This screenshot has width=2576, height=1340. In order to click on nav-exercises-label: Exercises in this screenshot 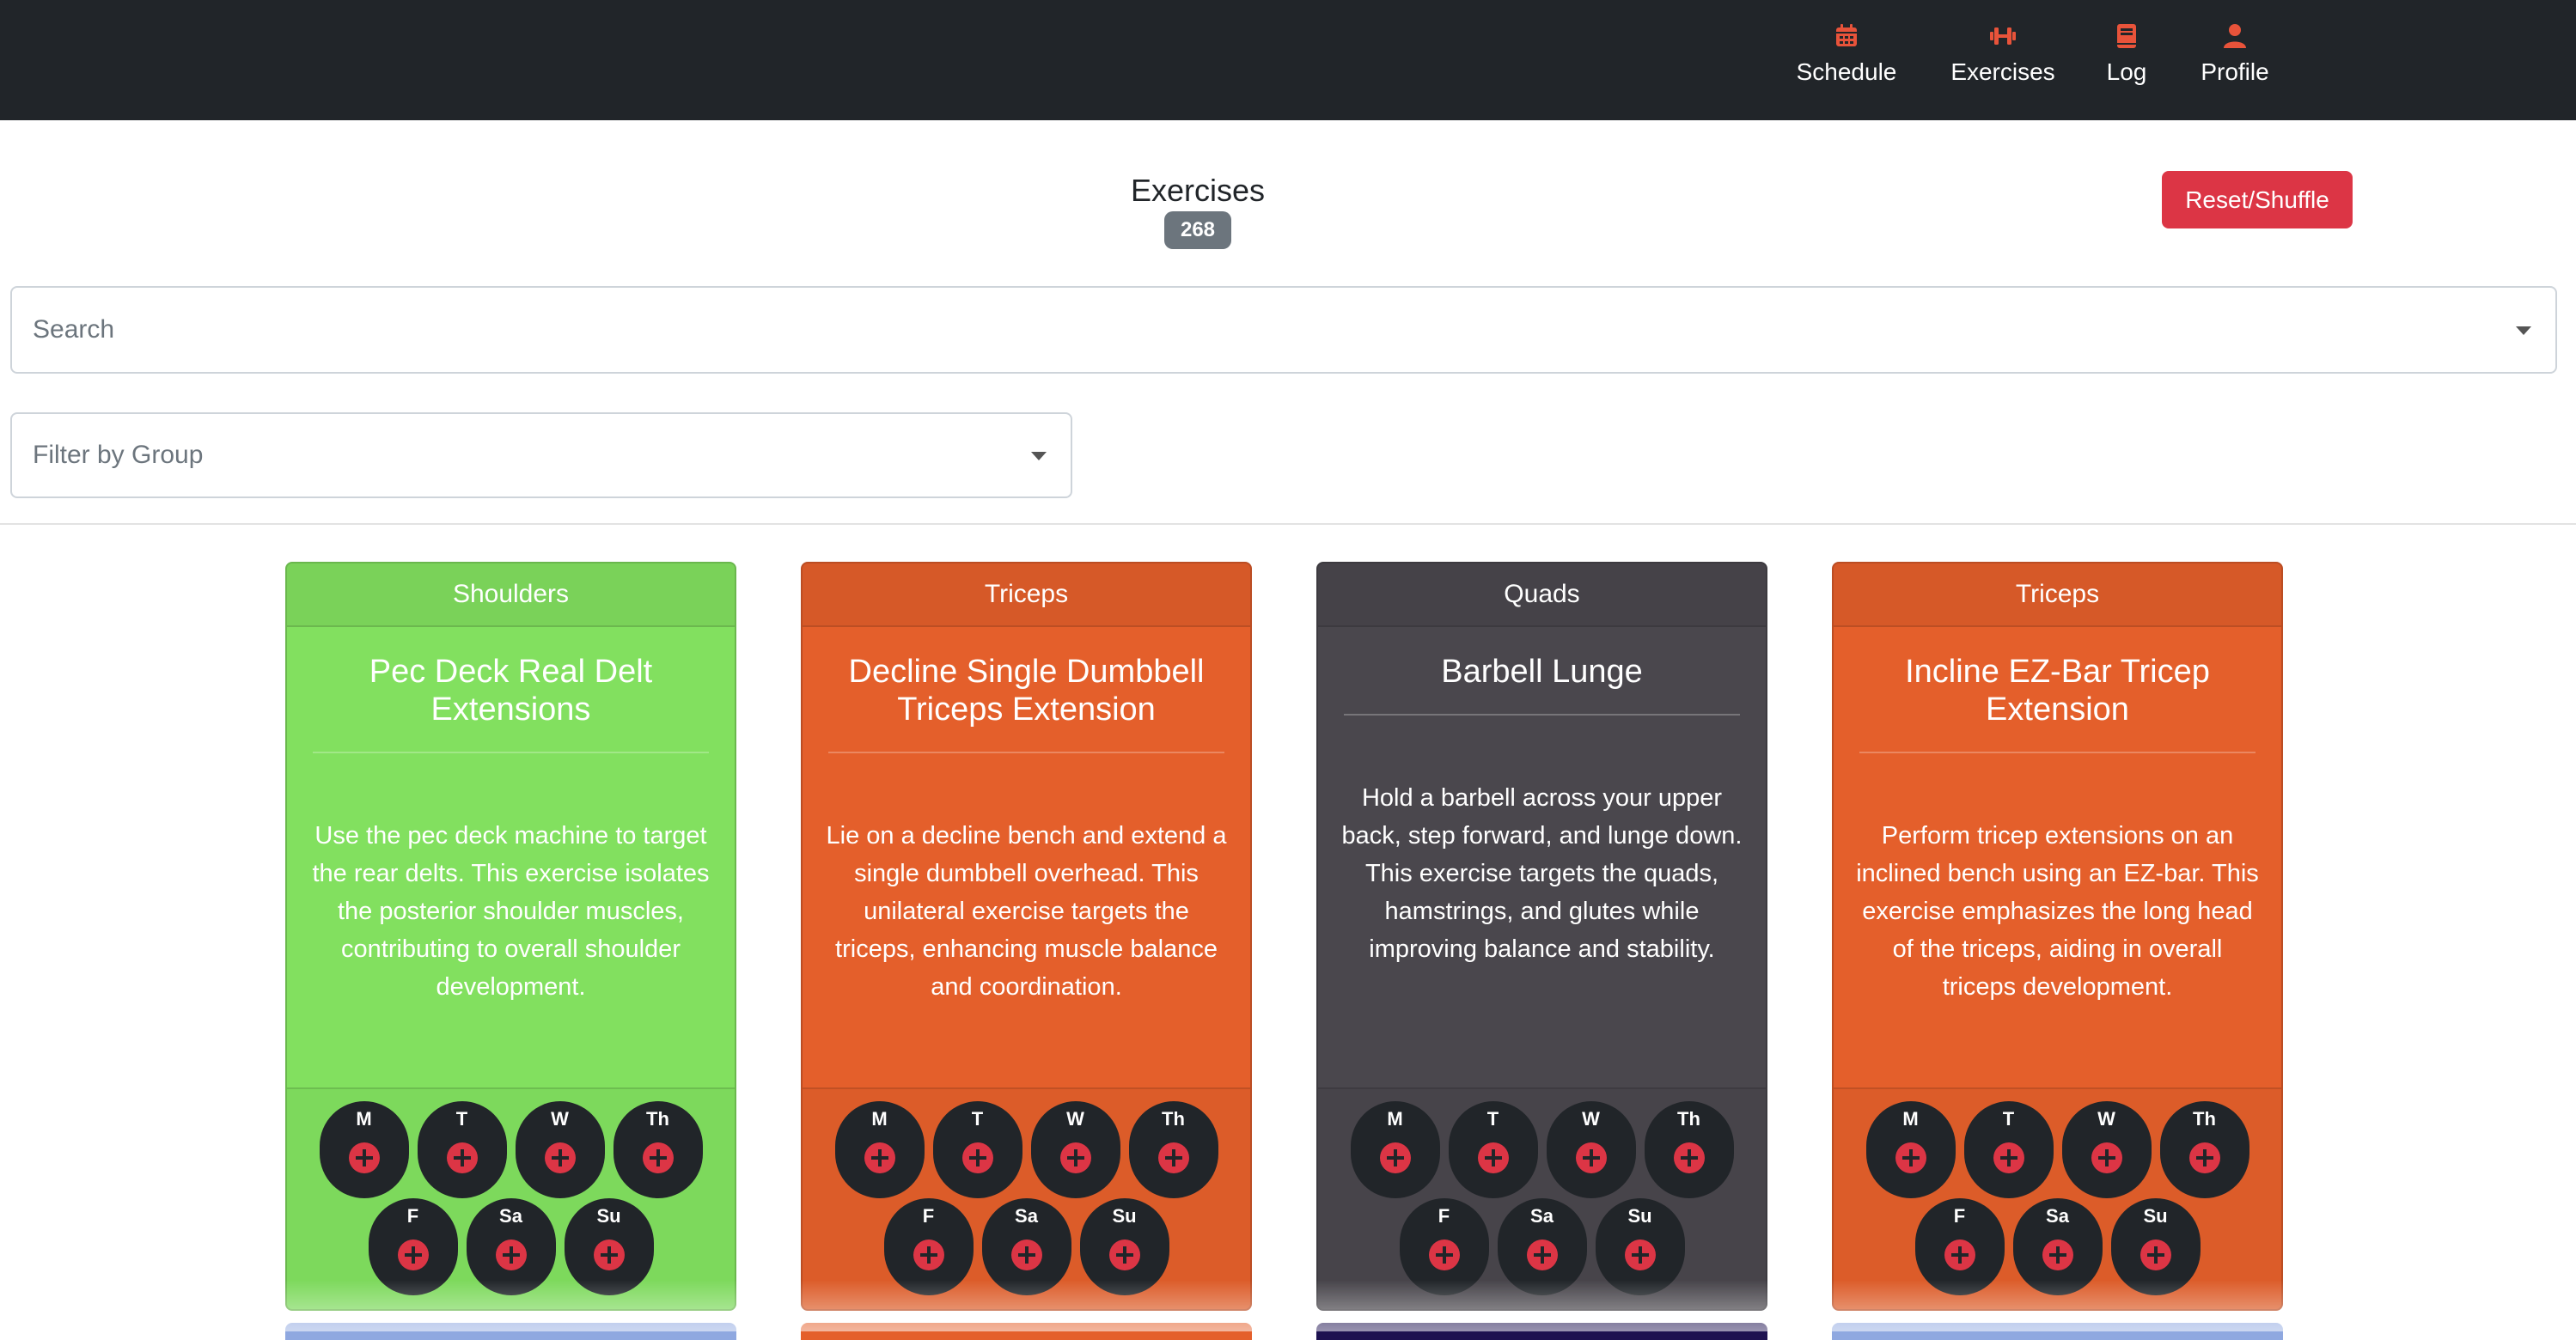, I will do `click(2002, 71)`.